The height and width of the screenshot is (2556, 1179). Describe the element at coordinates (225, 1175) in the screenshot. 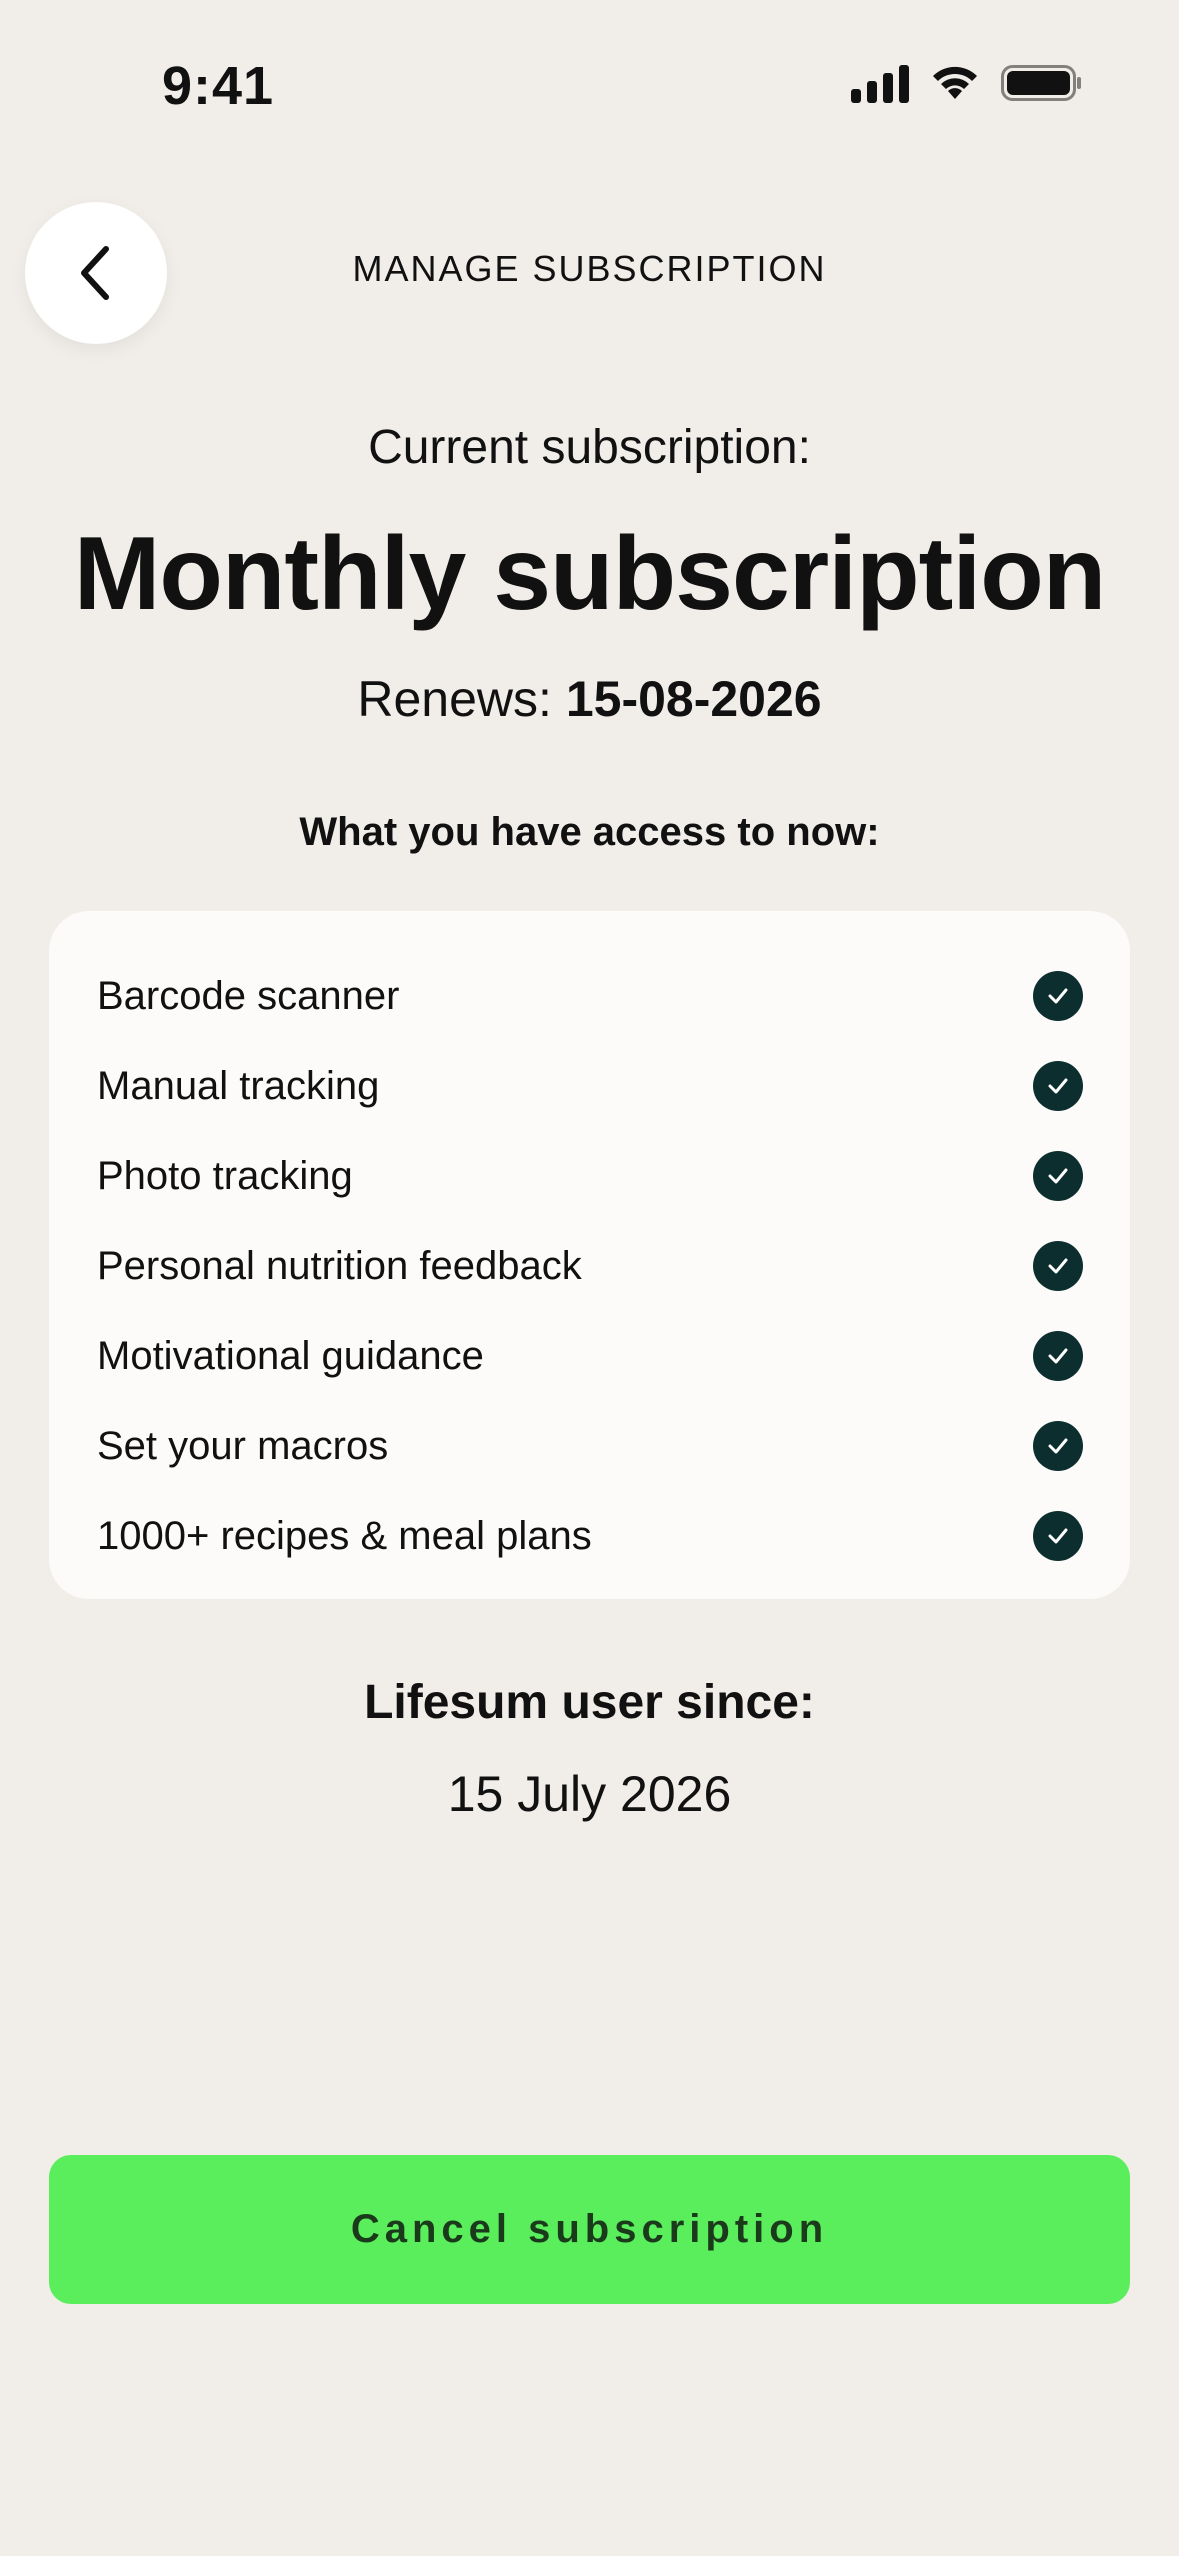

I see `feature-label: Photo tracking` at that location.